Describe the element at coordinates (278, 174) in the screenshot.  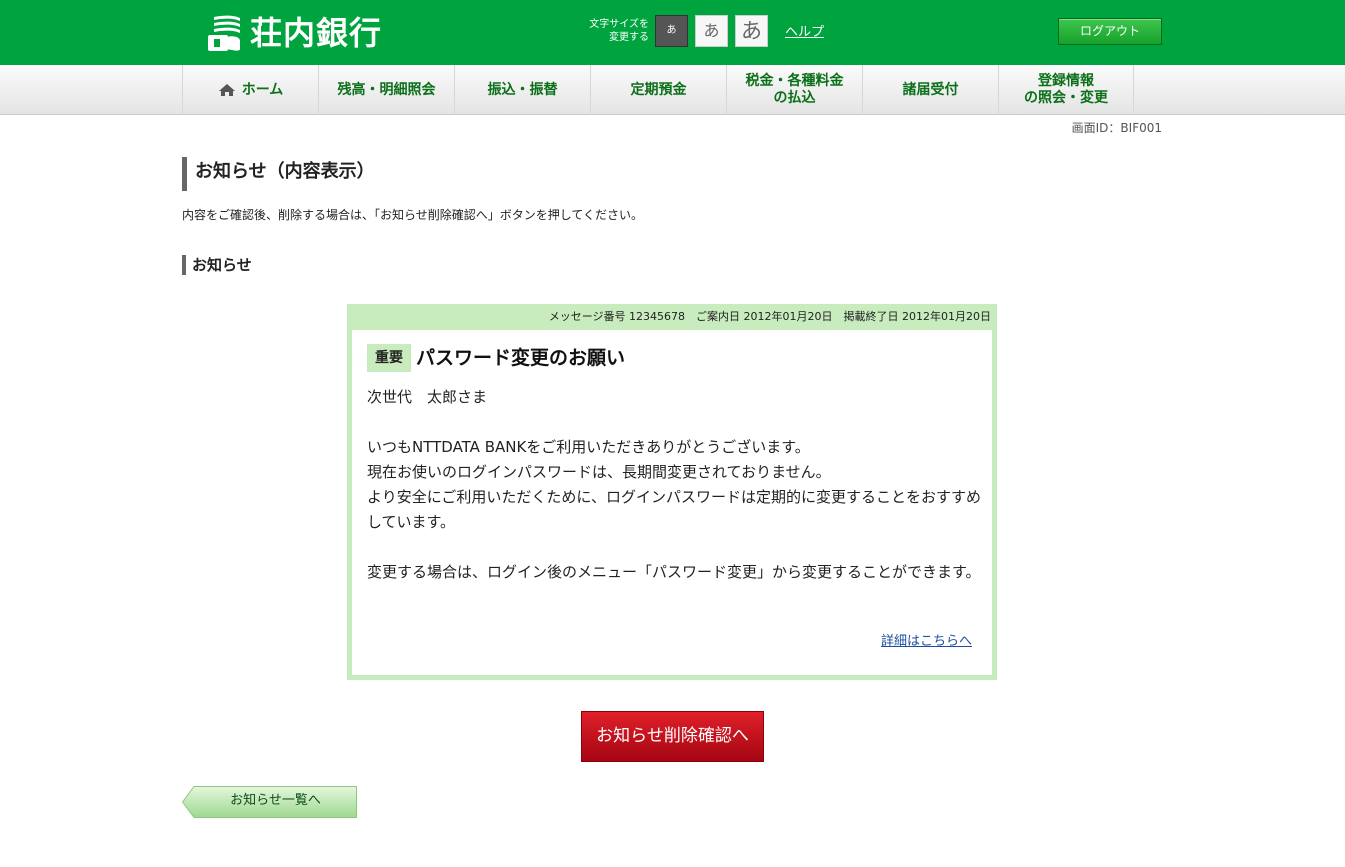
I see `page-title: お知らせ（内容表示）` at that location.